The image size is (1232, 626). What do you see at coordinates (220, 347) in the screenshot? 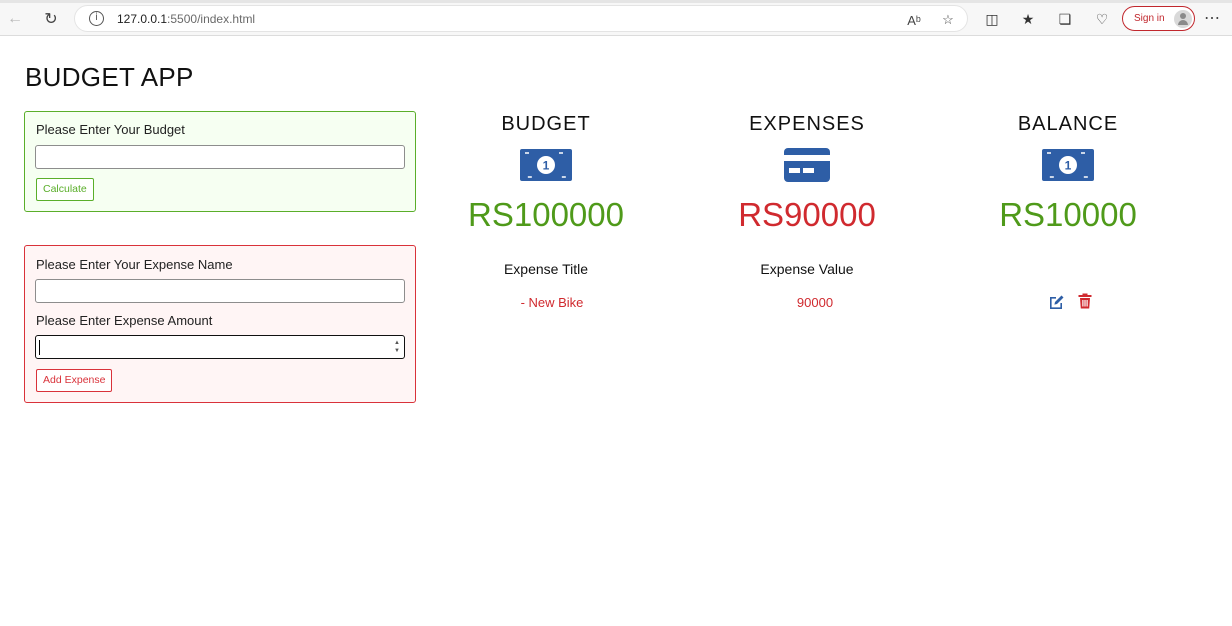
I see `expense-amount-input: ▲ ▼` at bounding box center [220, 347].